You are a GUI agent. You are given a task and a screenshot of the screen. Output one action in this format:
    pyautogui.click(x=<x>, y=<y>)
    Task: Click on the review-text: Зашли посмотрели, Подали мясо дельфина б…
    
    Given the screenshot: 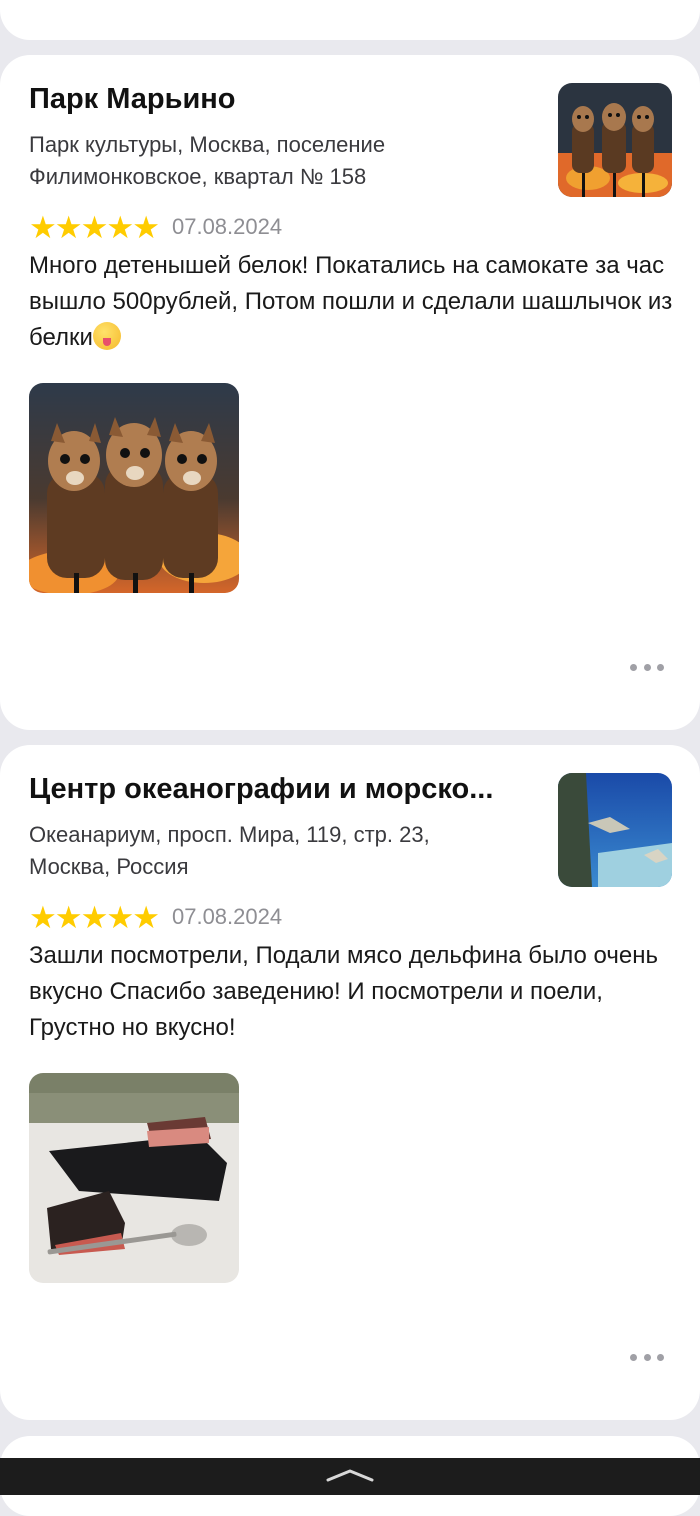 What is the action you would take?
    pyautogui.click(x=343, y=991)
    